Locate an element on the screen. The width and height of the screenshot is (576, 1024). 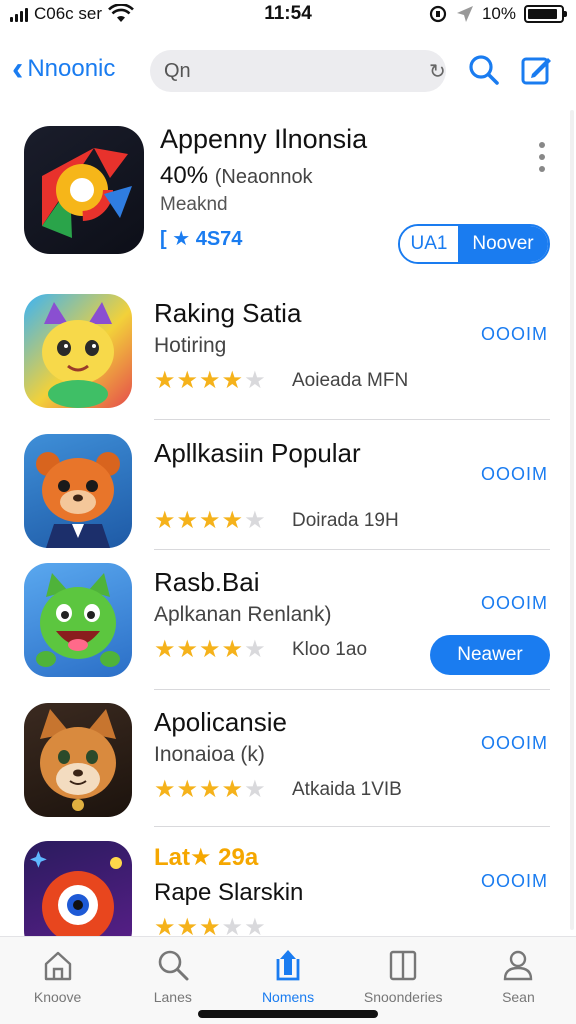
more-icon is located at coordinates (542, 157).